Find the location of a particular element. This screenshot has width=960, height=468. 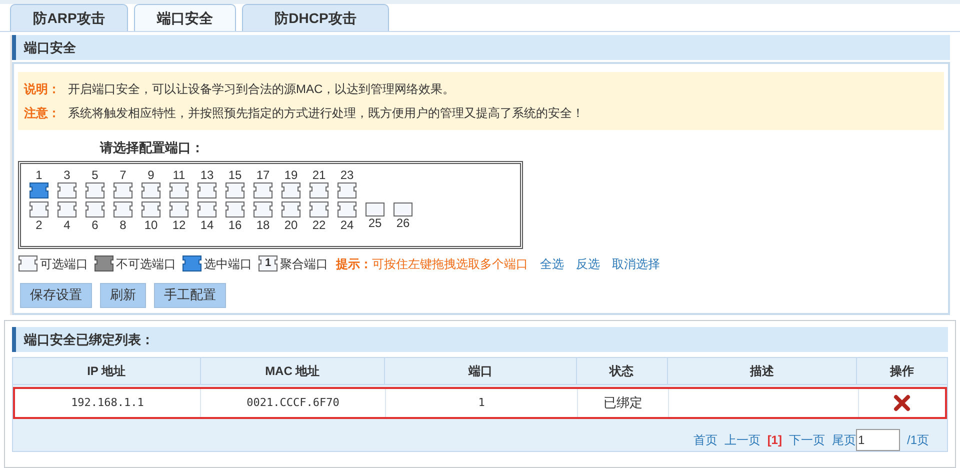

port-number: 13 is located at coordinates (207, 175).